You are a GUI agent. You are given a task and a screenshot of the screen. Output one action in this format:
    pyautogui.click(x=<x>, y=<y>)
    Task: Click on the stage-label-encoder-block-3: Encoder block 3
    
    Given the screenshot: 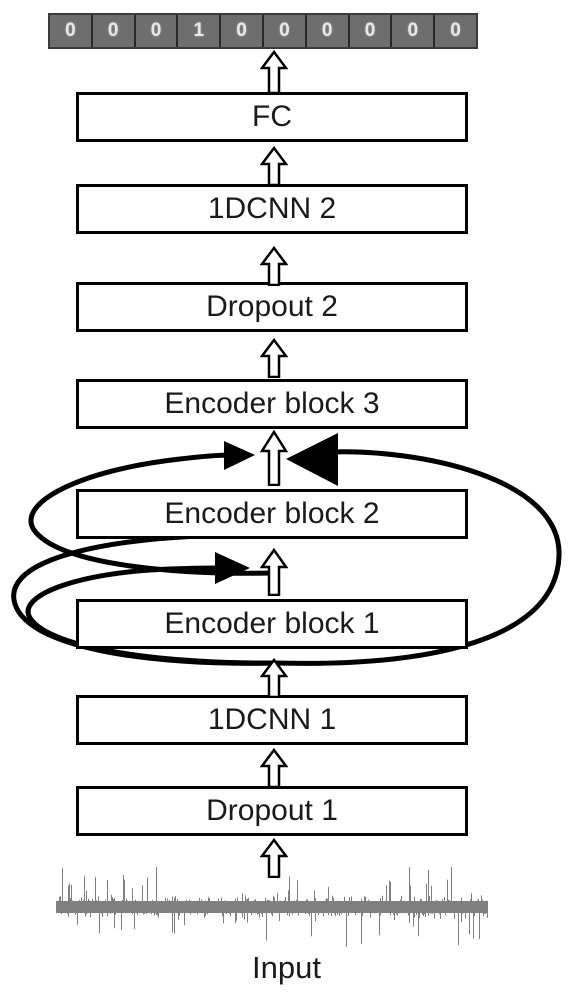 What is the action you would take?
    pyautogui.click(x=272, y=403)
    